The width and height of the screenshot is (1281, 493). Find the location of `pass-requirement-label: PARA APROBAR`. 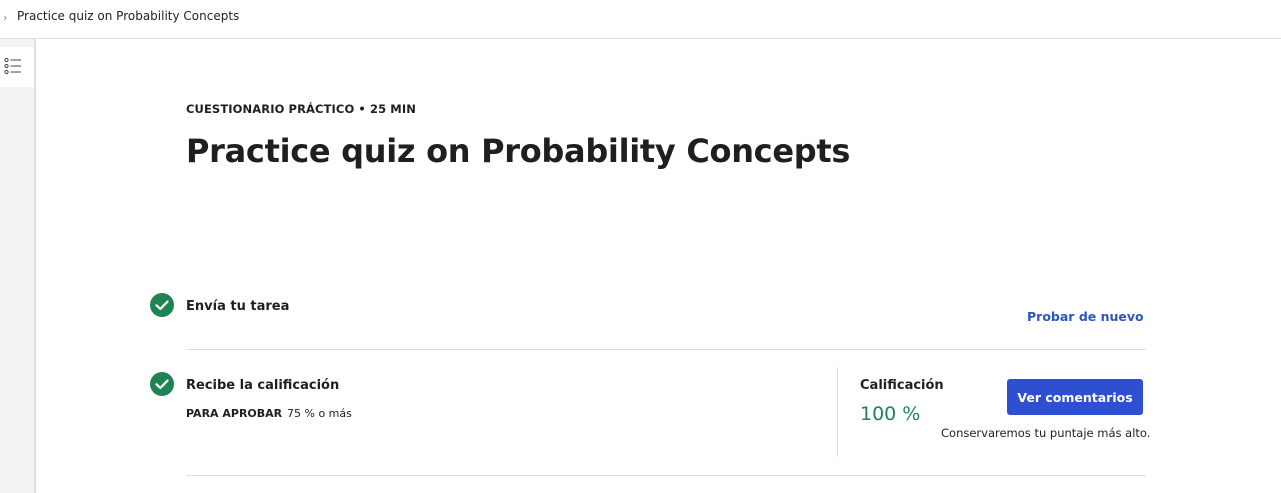

pass-requirement-label: PARA APROBAR is located at coordinates (234, 413).